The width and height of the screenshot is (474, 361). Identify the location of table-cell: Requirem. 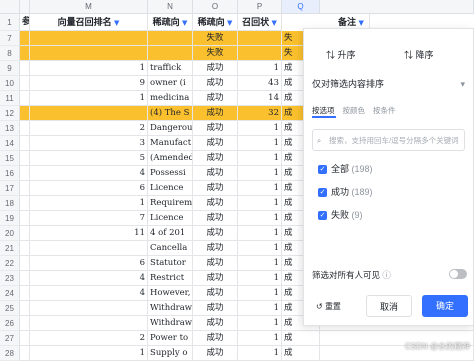
(170, 203).